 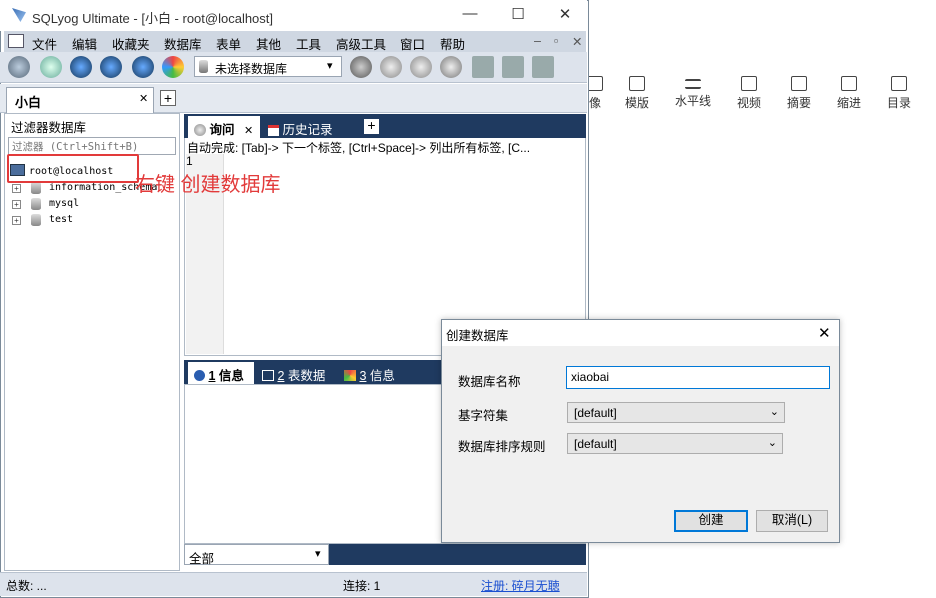 What do you see at coordinates (899, 83) in the screenshot?
I see `toc-icon` at bounding box center [899, 83].